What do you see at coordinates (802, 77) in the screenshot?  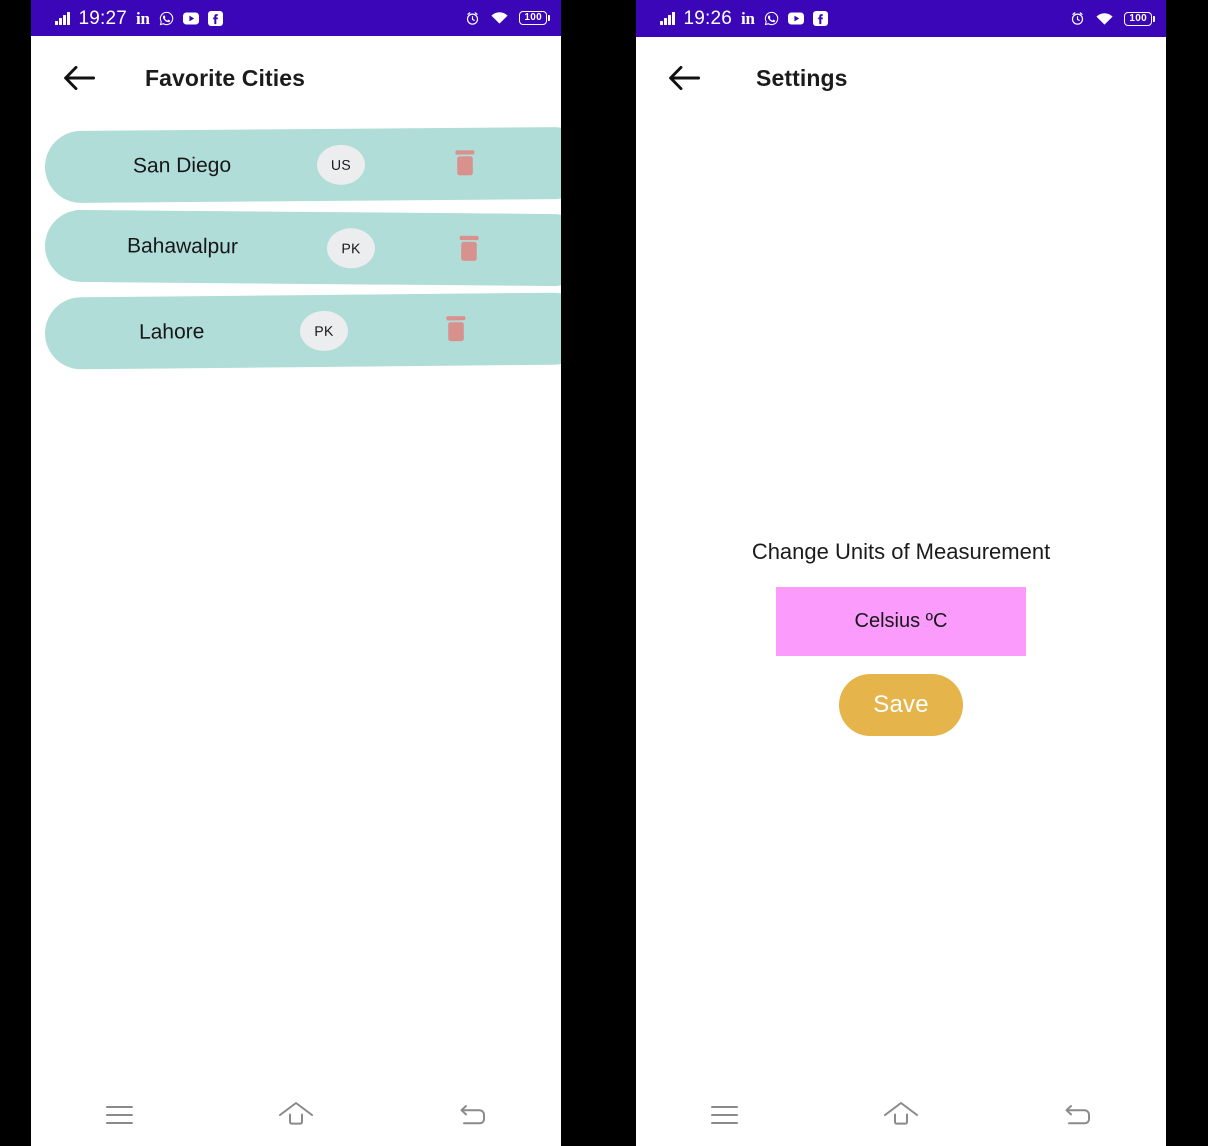 I see `page-title: Settings` at bounding box center [802, 77].